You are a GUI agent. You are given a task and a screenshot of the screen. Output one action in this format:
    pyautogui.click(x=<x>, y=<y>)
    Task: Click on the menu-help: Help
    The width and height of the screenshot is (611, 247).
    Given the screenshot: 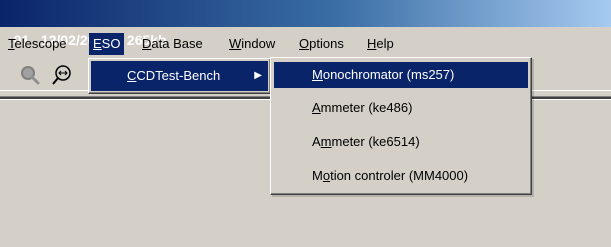 What is the action you would take?
    pyautogui.click(x=380, y=44)
    